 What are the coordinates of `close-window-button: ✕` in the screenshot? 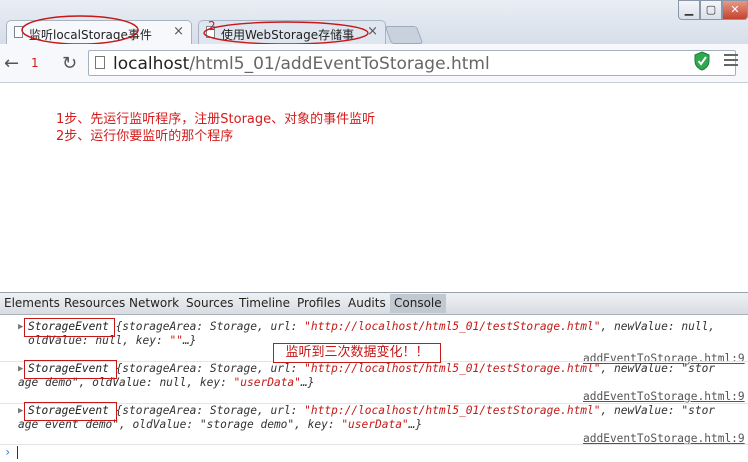 It's located at (735, 10).